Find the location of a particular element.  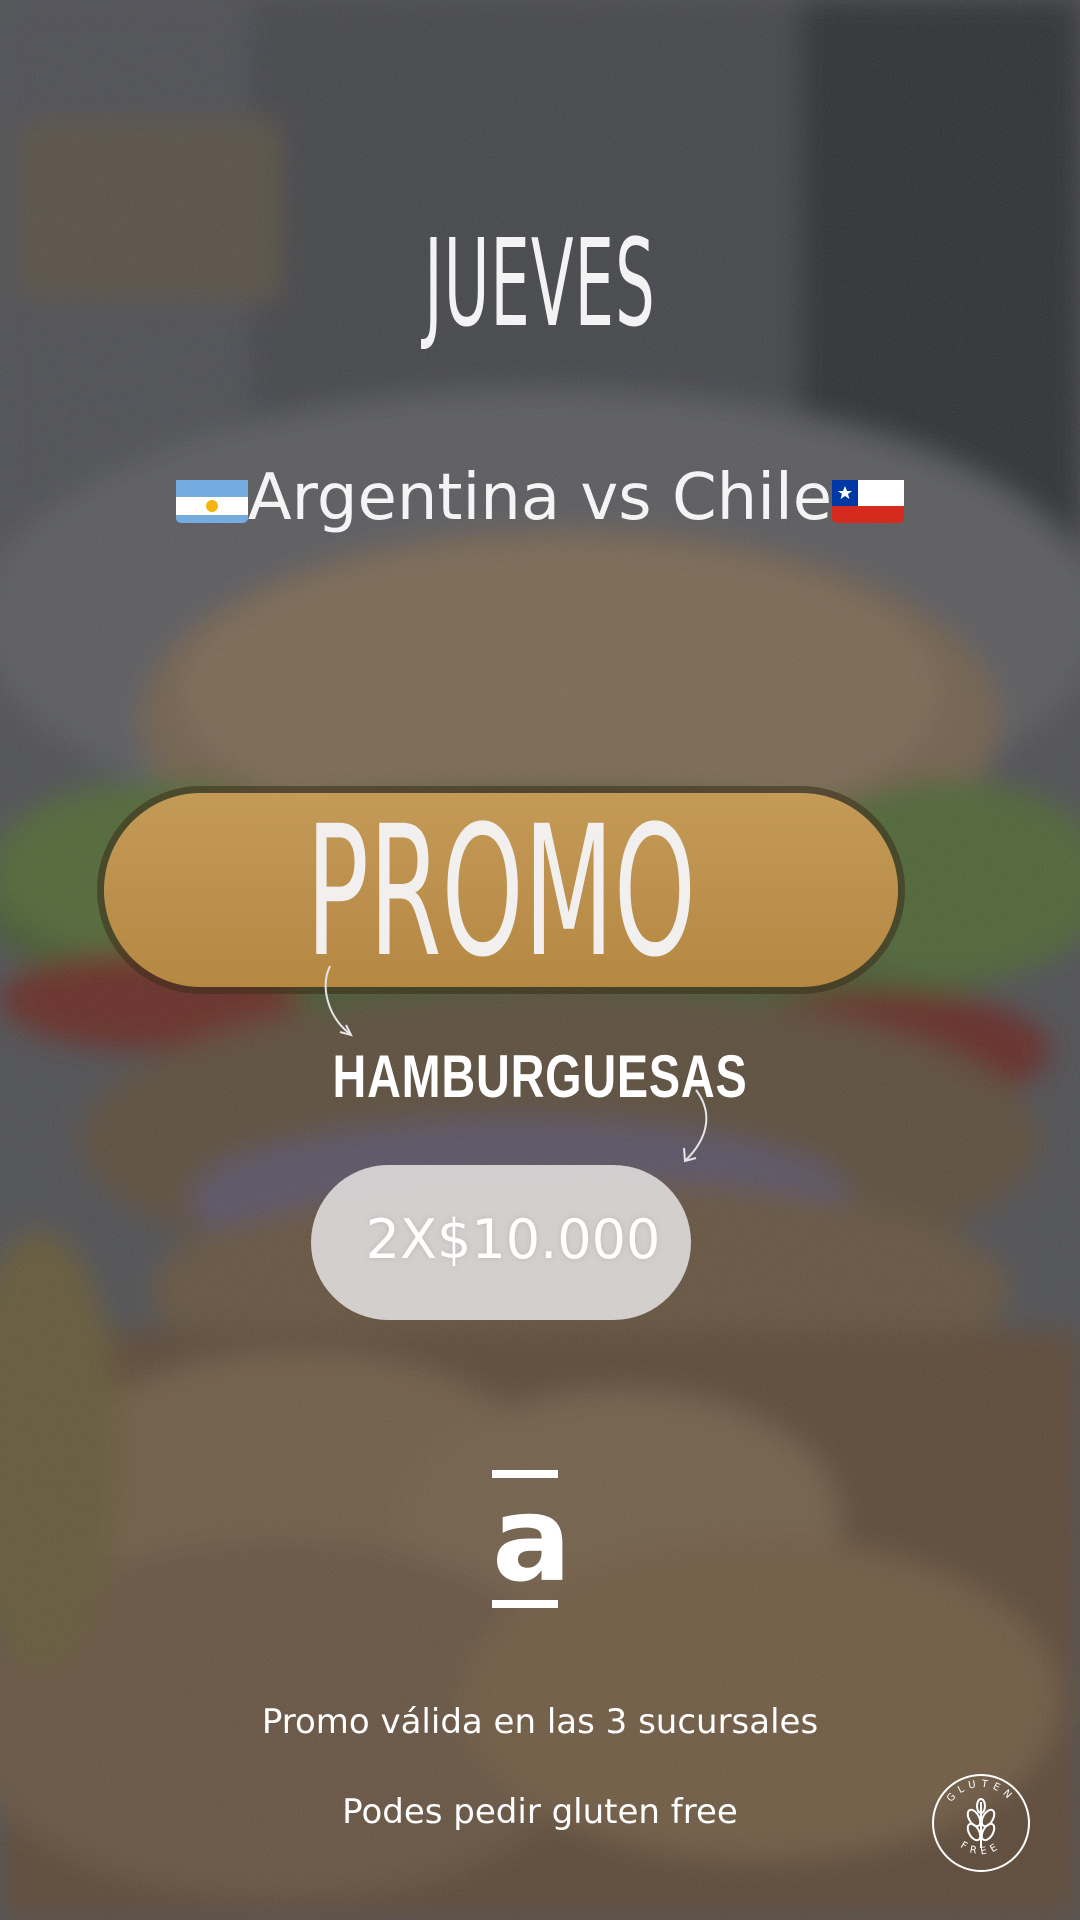

argentina-flag-icon is located at coordinates (211, 497).